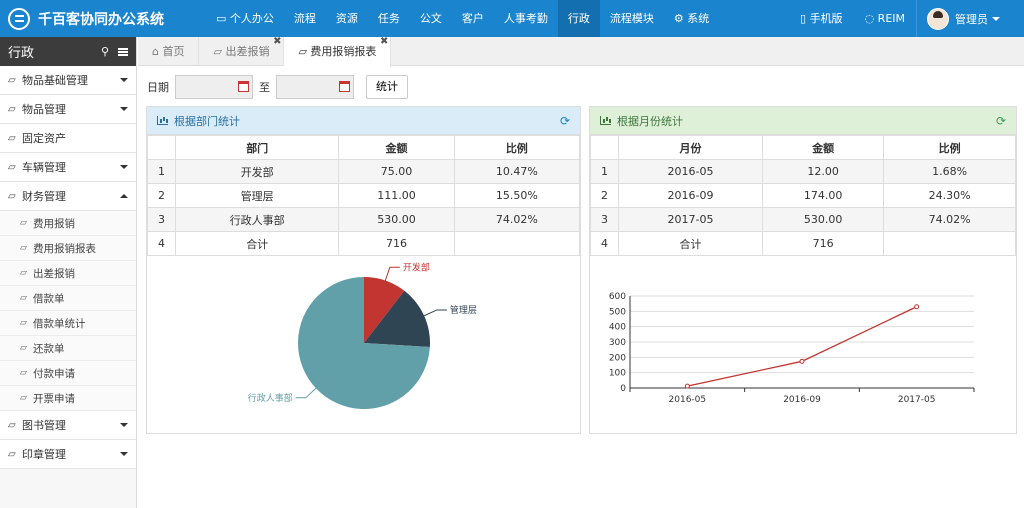  I want to click on tab-0: ⌂ 首页, so click(169, 51).